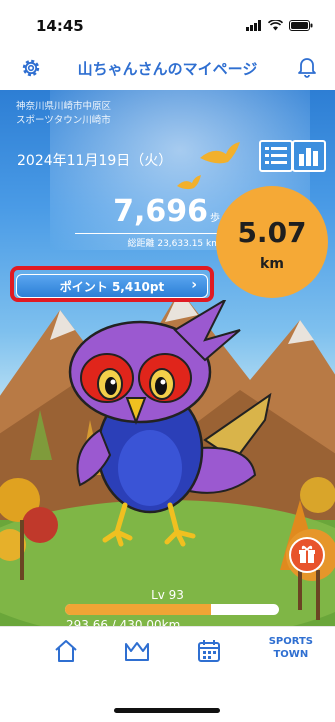 The image size is (335, 722). I want to click on bottom-nav: SPORTS TOWN, so click(167, 656).